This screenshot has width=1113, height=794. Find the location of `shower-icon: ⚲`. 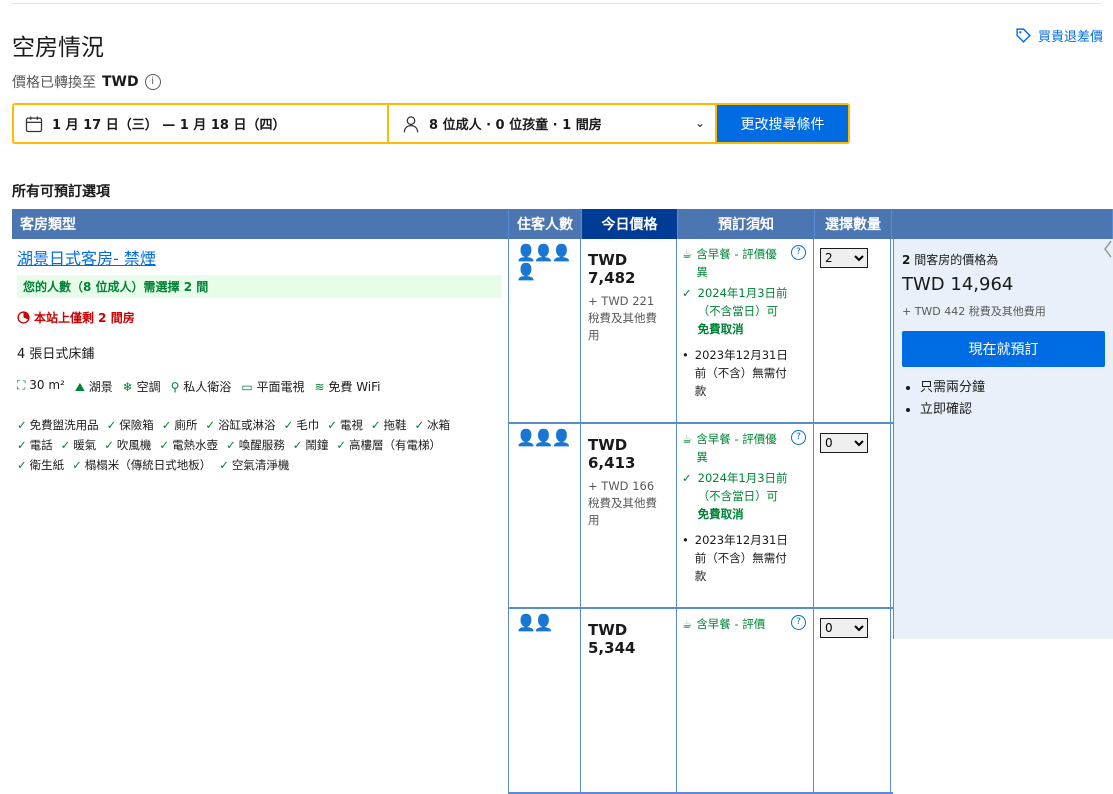

shower-icon: ⚲ is located at coordinates (175, 387).